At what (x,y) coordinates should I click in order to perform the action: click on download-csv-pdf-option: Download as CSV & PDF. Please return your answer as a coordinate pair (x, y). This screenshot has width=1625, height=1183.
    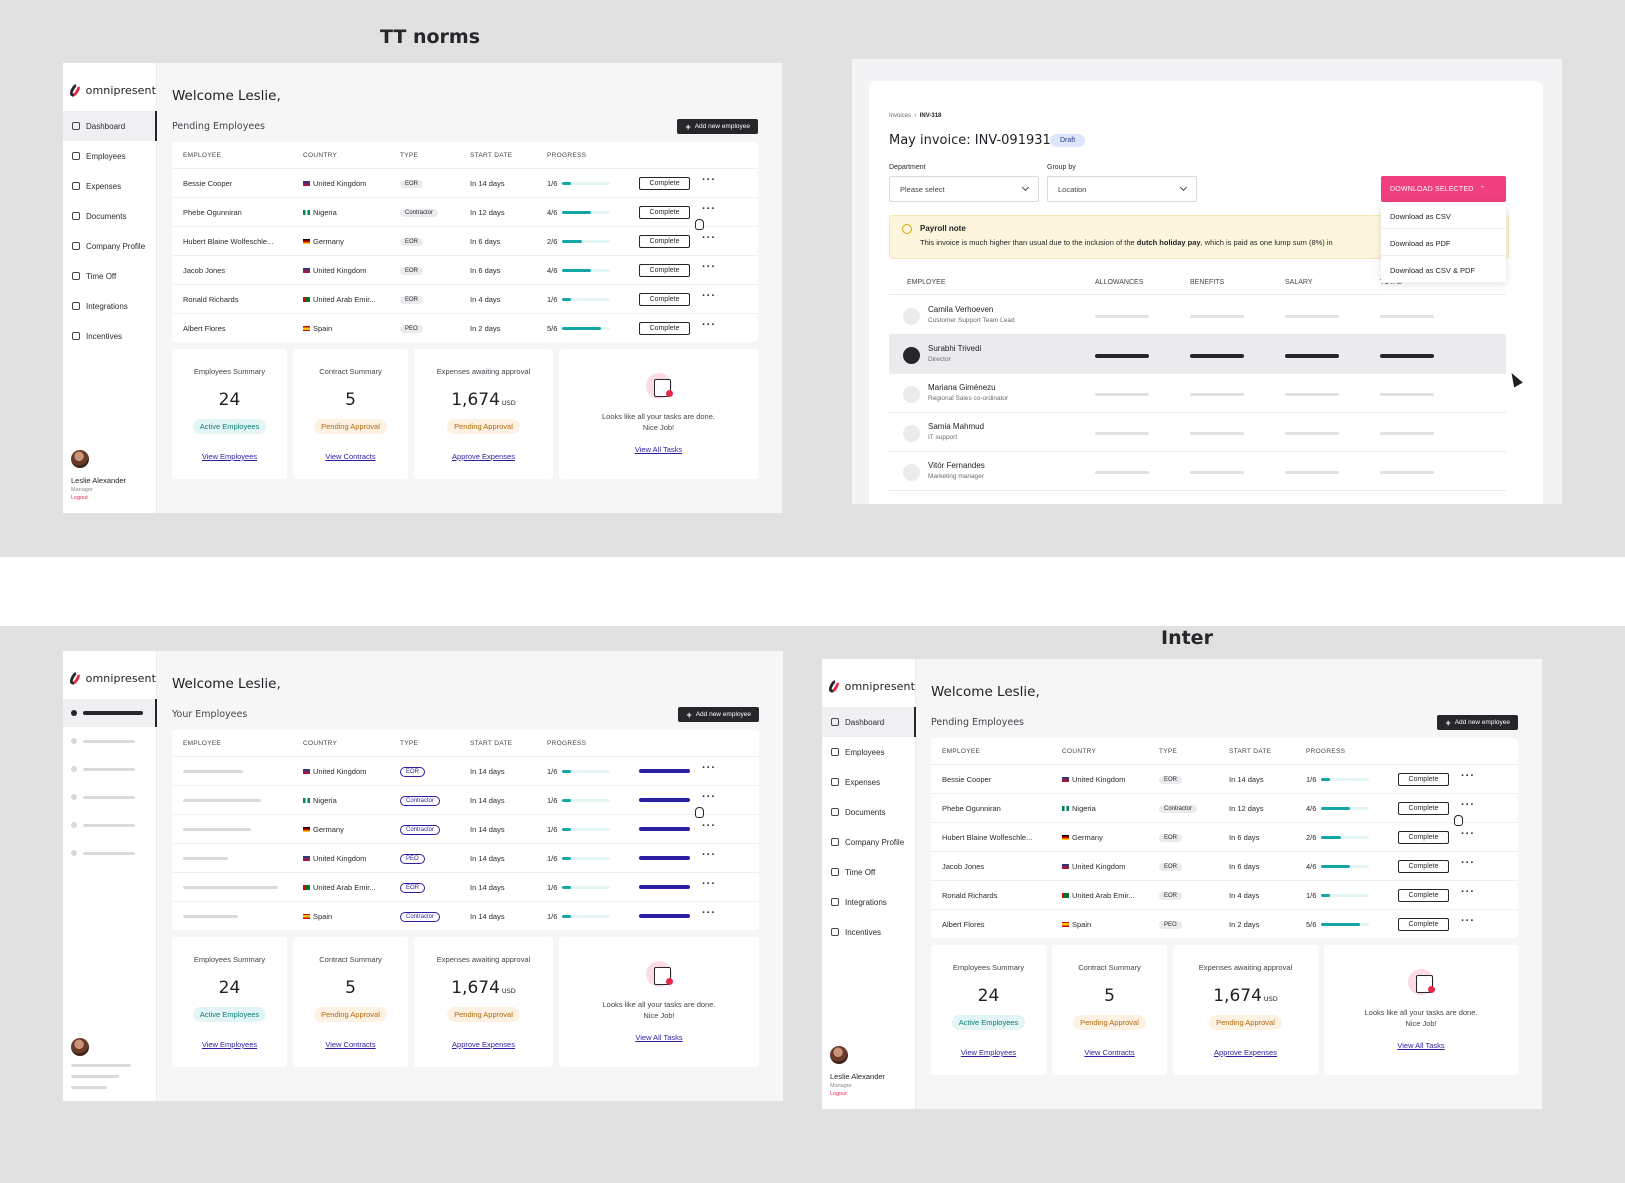
    Looking at the image, I should click on (1443, 269).